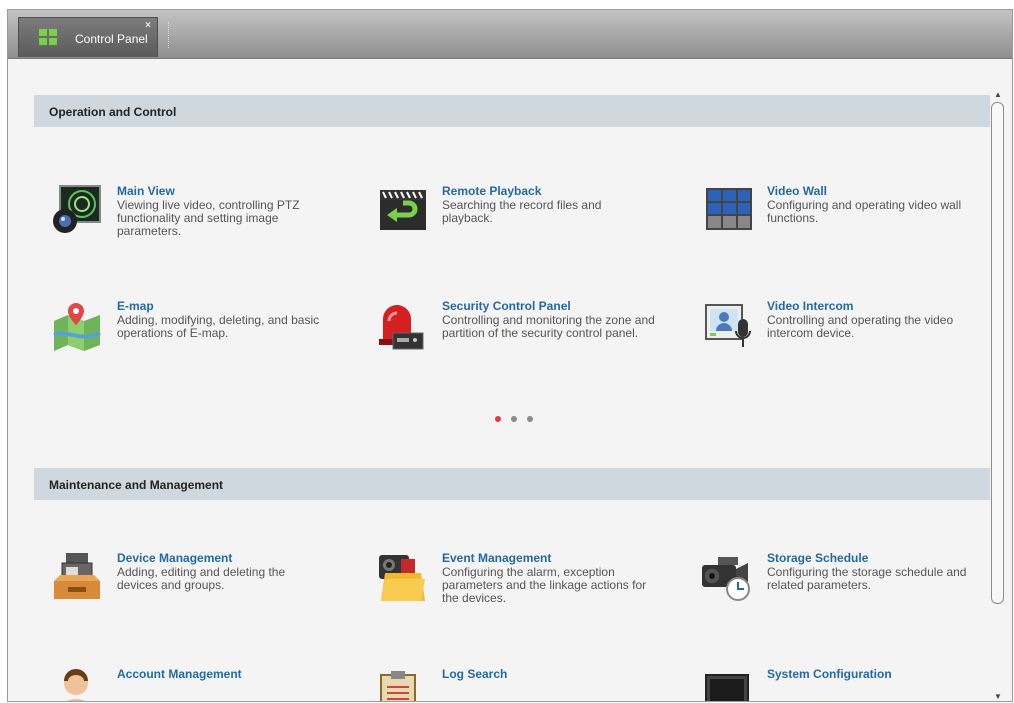 The width and height of the screenshot is (1014, 703). What do you see at coordinates (998, 95) in the screenshot?
I see `scroll-up-arrow-icon: ▲` at bounding box center [998, 95].